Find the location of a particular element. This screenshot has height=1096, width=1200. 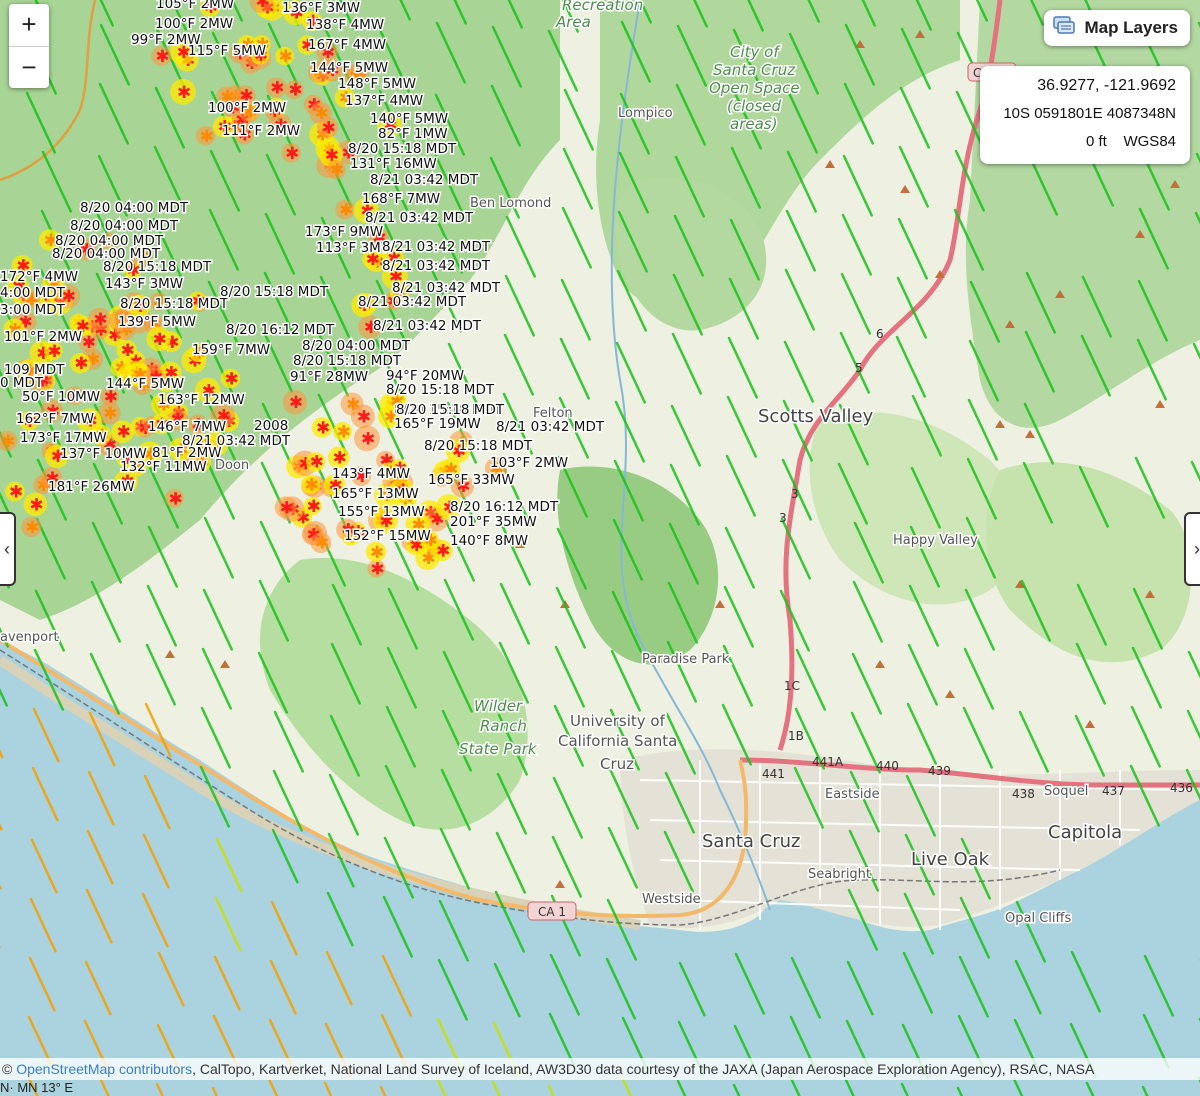

fire-detection-label: 140°F 8MW is located at coordinates (489, 541).